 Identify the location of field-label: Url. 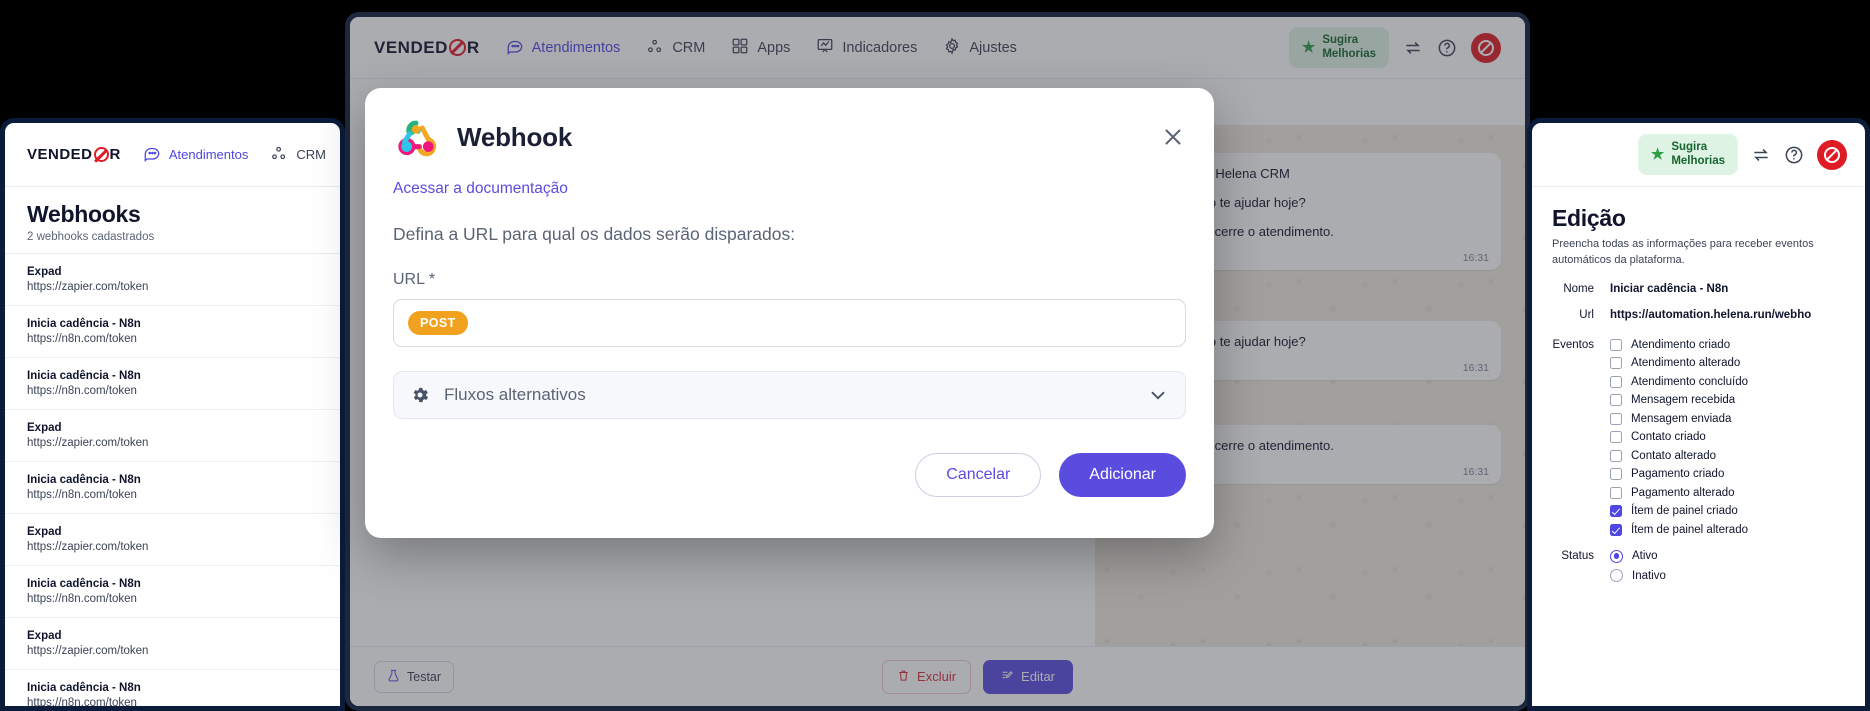
(1586, 314).